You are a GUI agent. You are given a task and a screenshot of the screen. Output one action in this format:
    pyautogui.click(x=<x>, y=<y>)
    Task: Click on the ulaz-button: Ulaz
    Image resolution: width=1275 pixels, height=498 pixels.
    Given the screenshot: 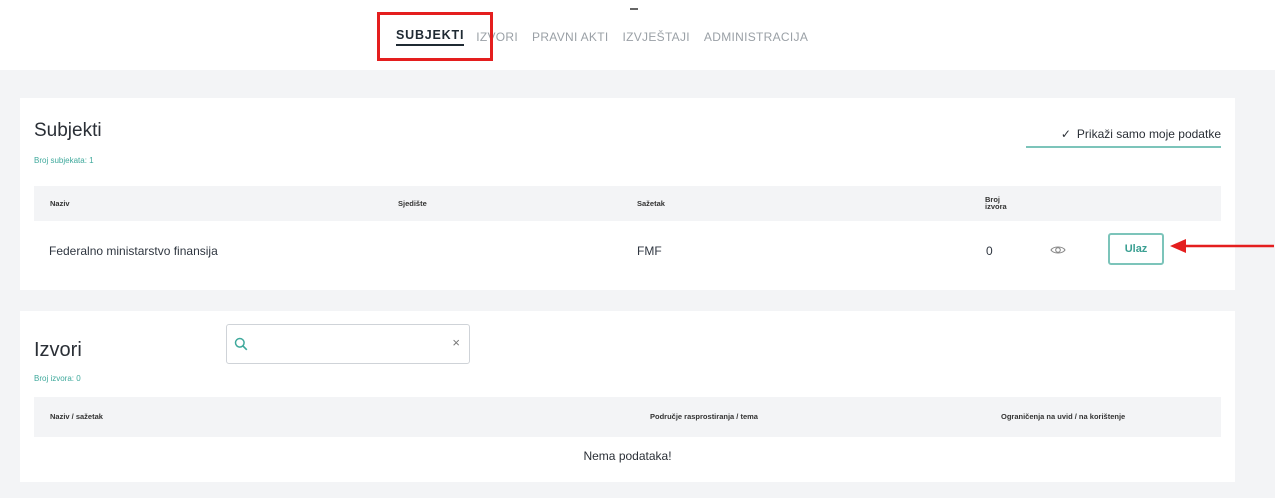 What is the action you would take?
    pyautogui.click(x=1136, y=249)
    